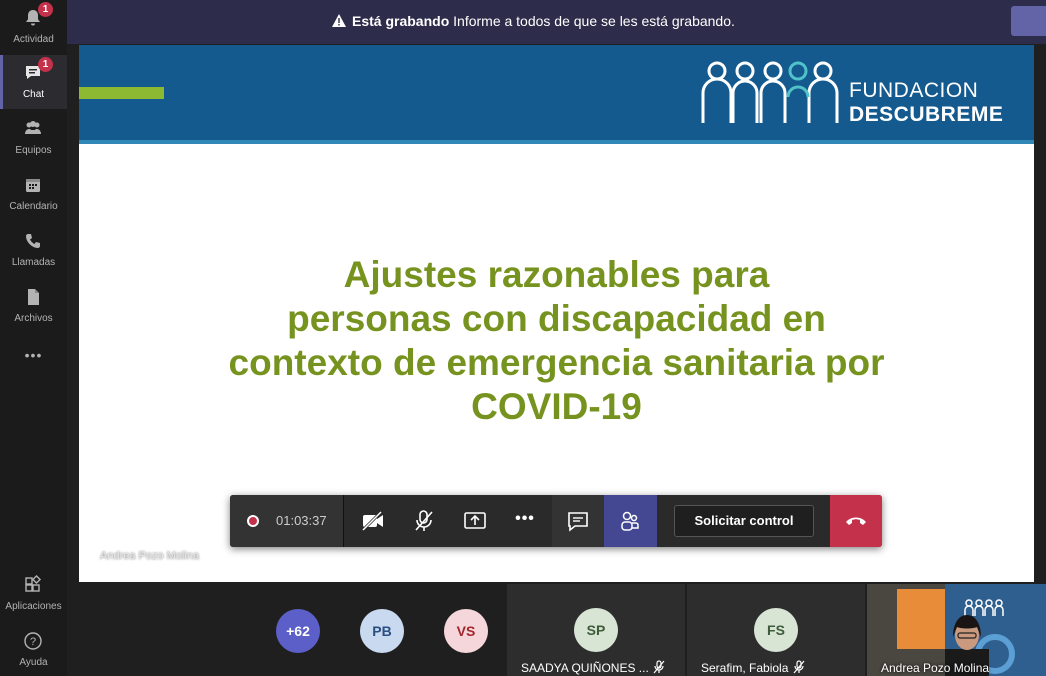 Image resolution: width=1046 pixels, height=676 pixels. What do you see at coordinates (33, 127) in the screenshot?
I see `teams-icon` at bounding box center [33, 127].